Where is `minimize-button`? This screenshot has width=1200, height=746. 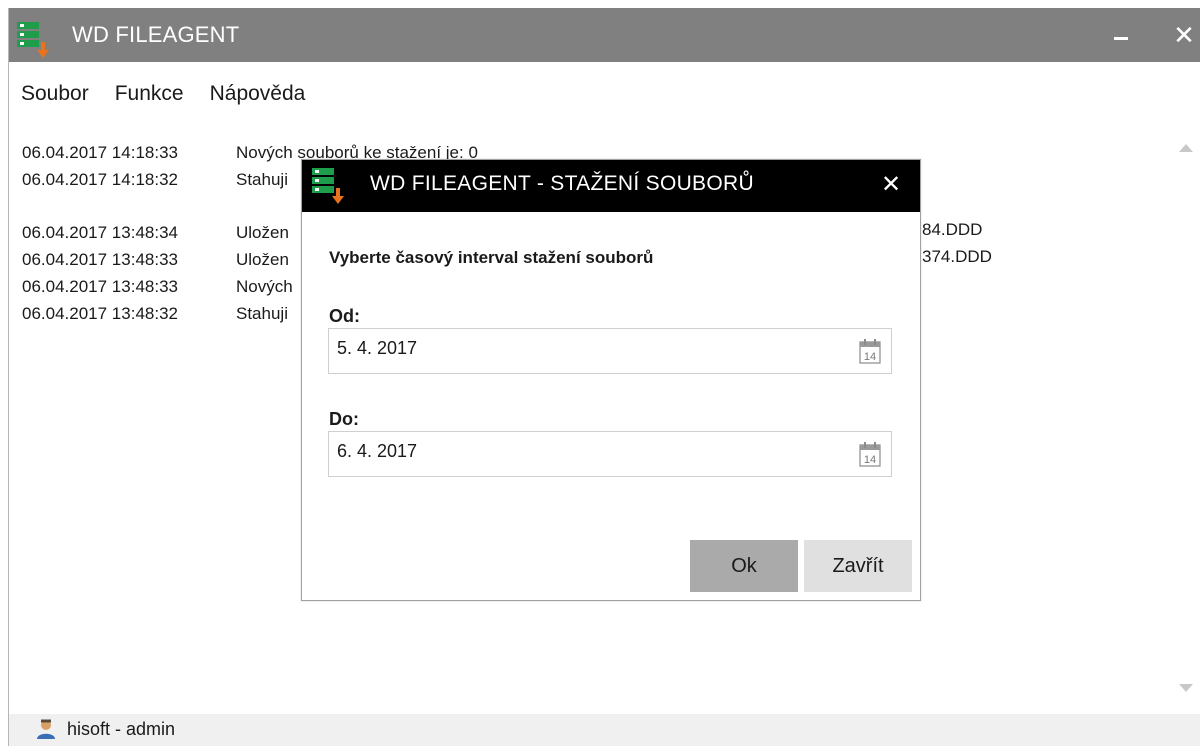
minimize-button is located at coordinates (1122, 35).